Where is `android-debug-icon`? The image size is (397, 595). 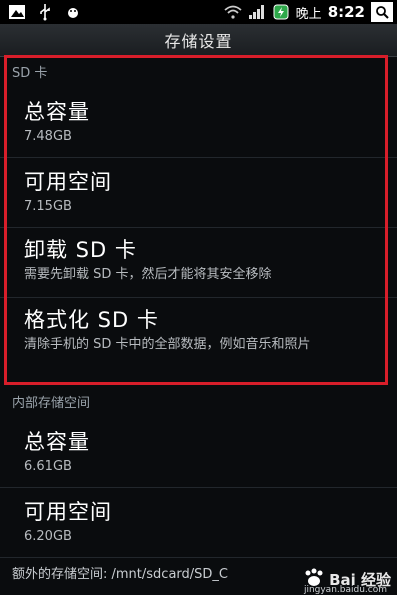
android-debug-icon is located at coordinates (73, 12).